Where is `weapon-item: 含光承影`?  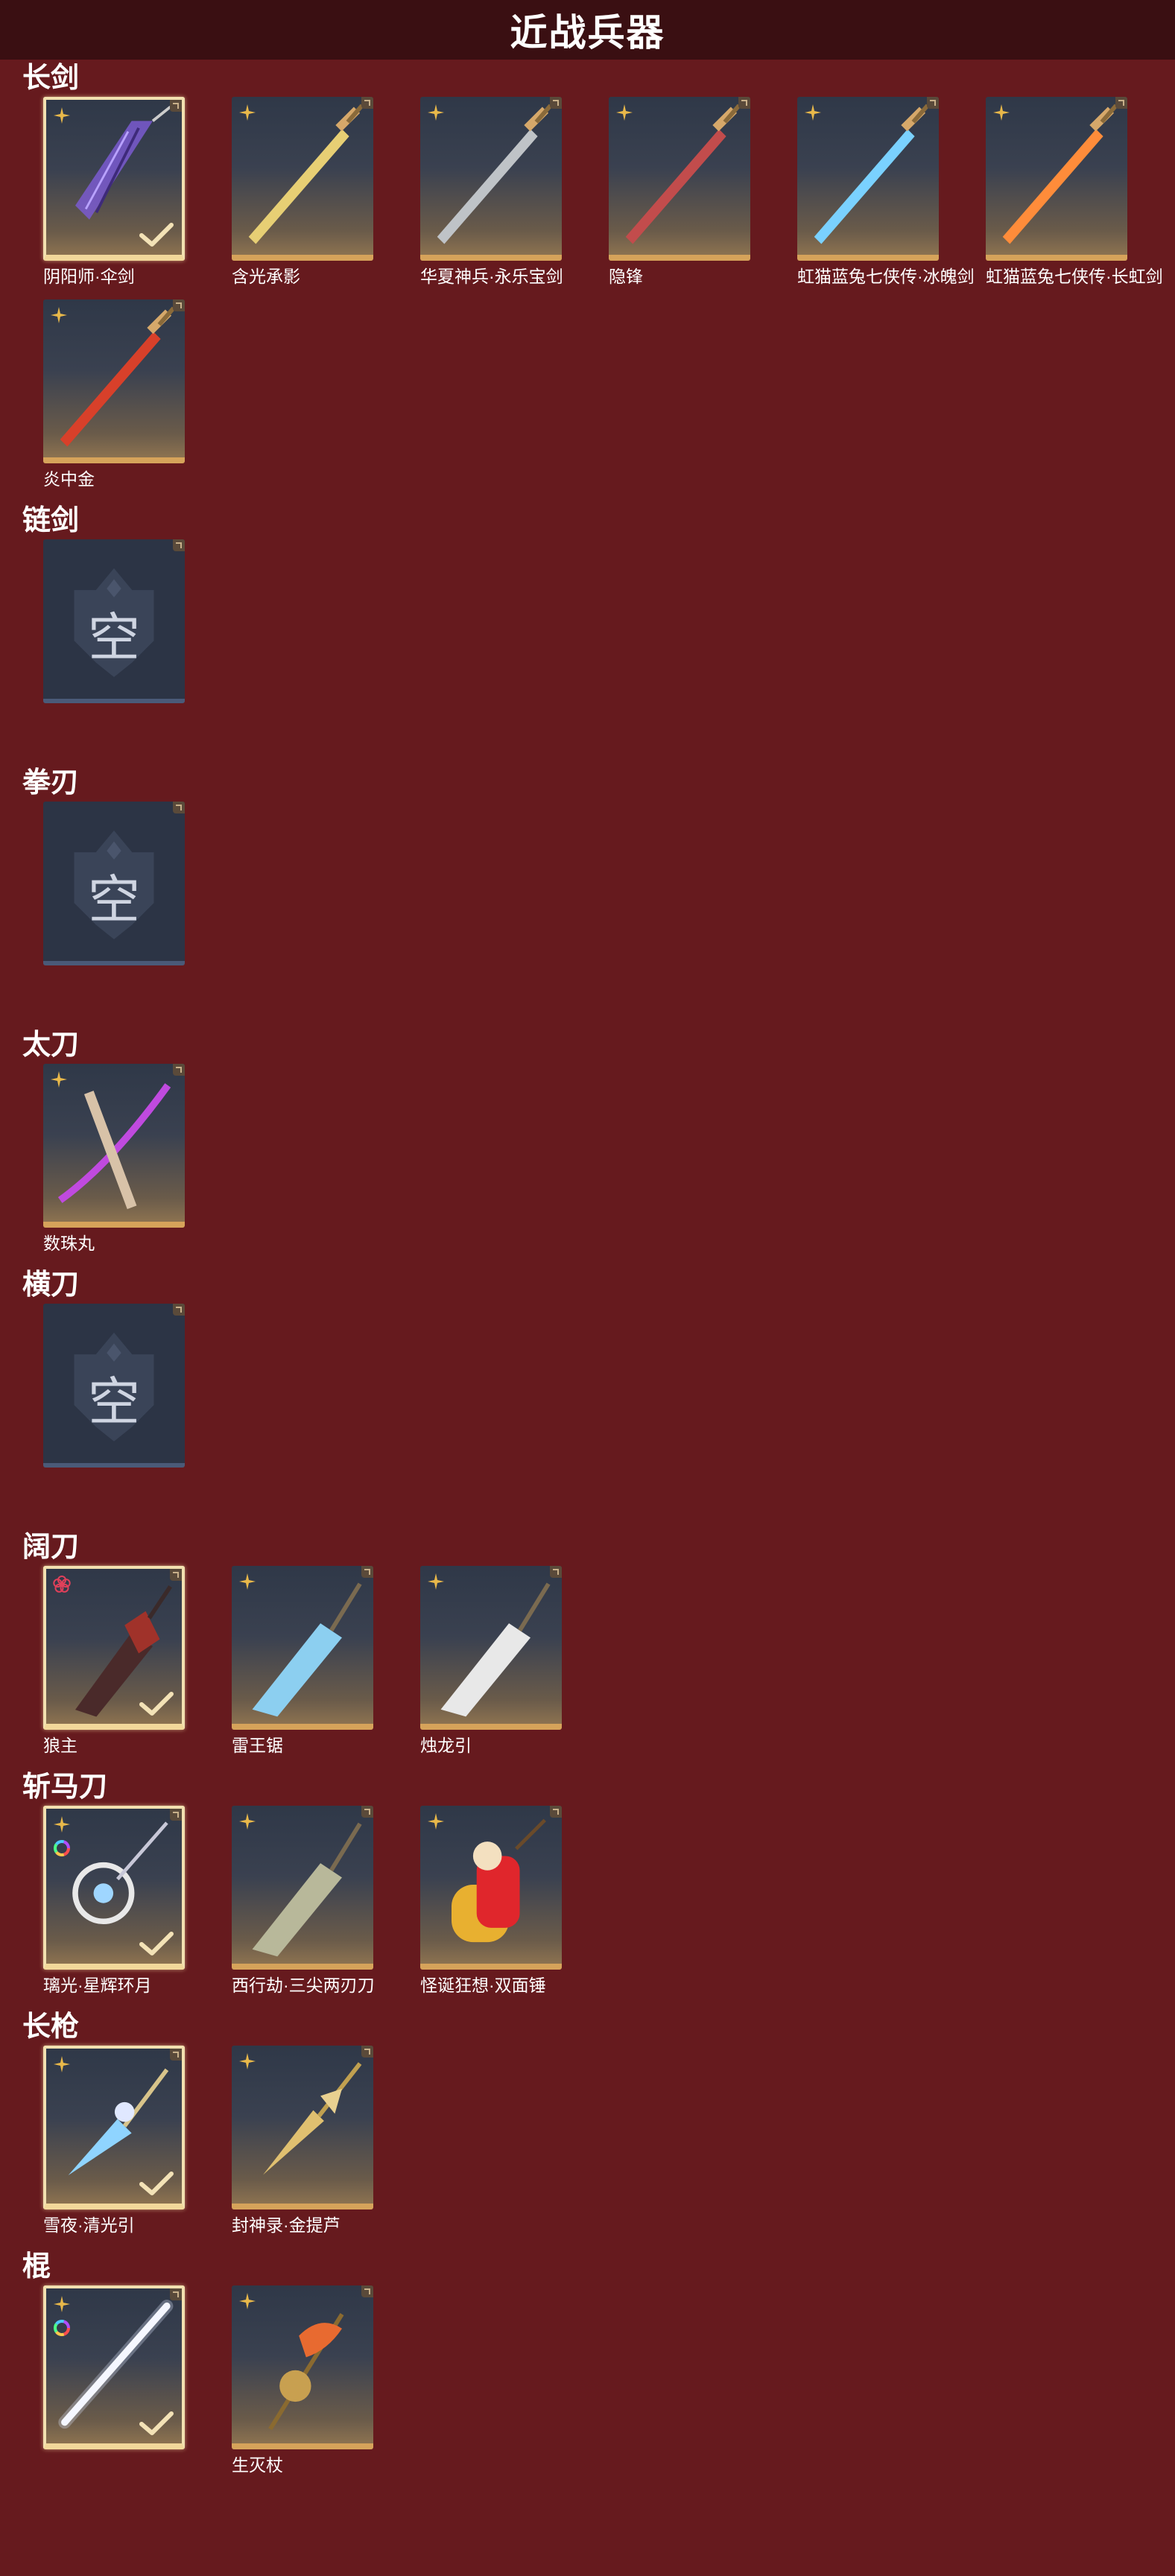 weapon-item: 含光承影 is located at coordinates (326, 193).